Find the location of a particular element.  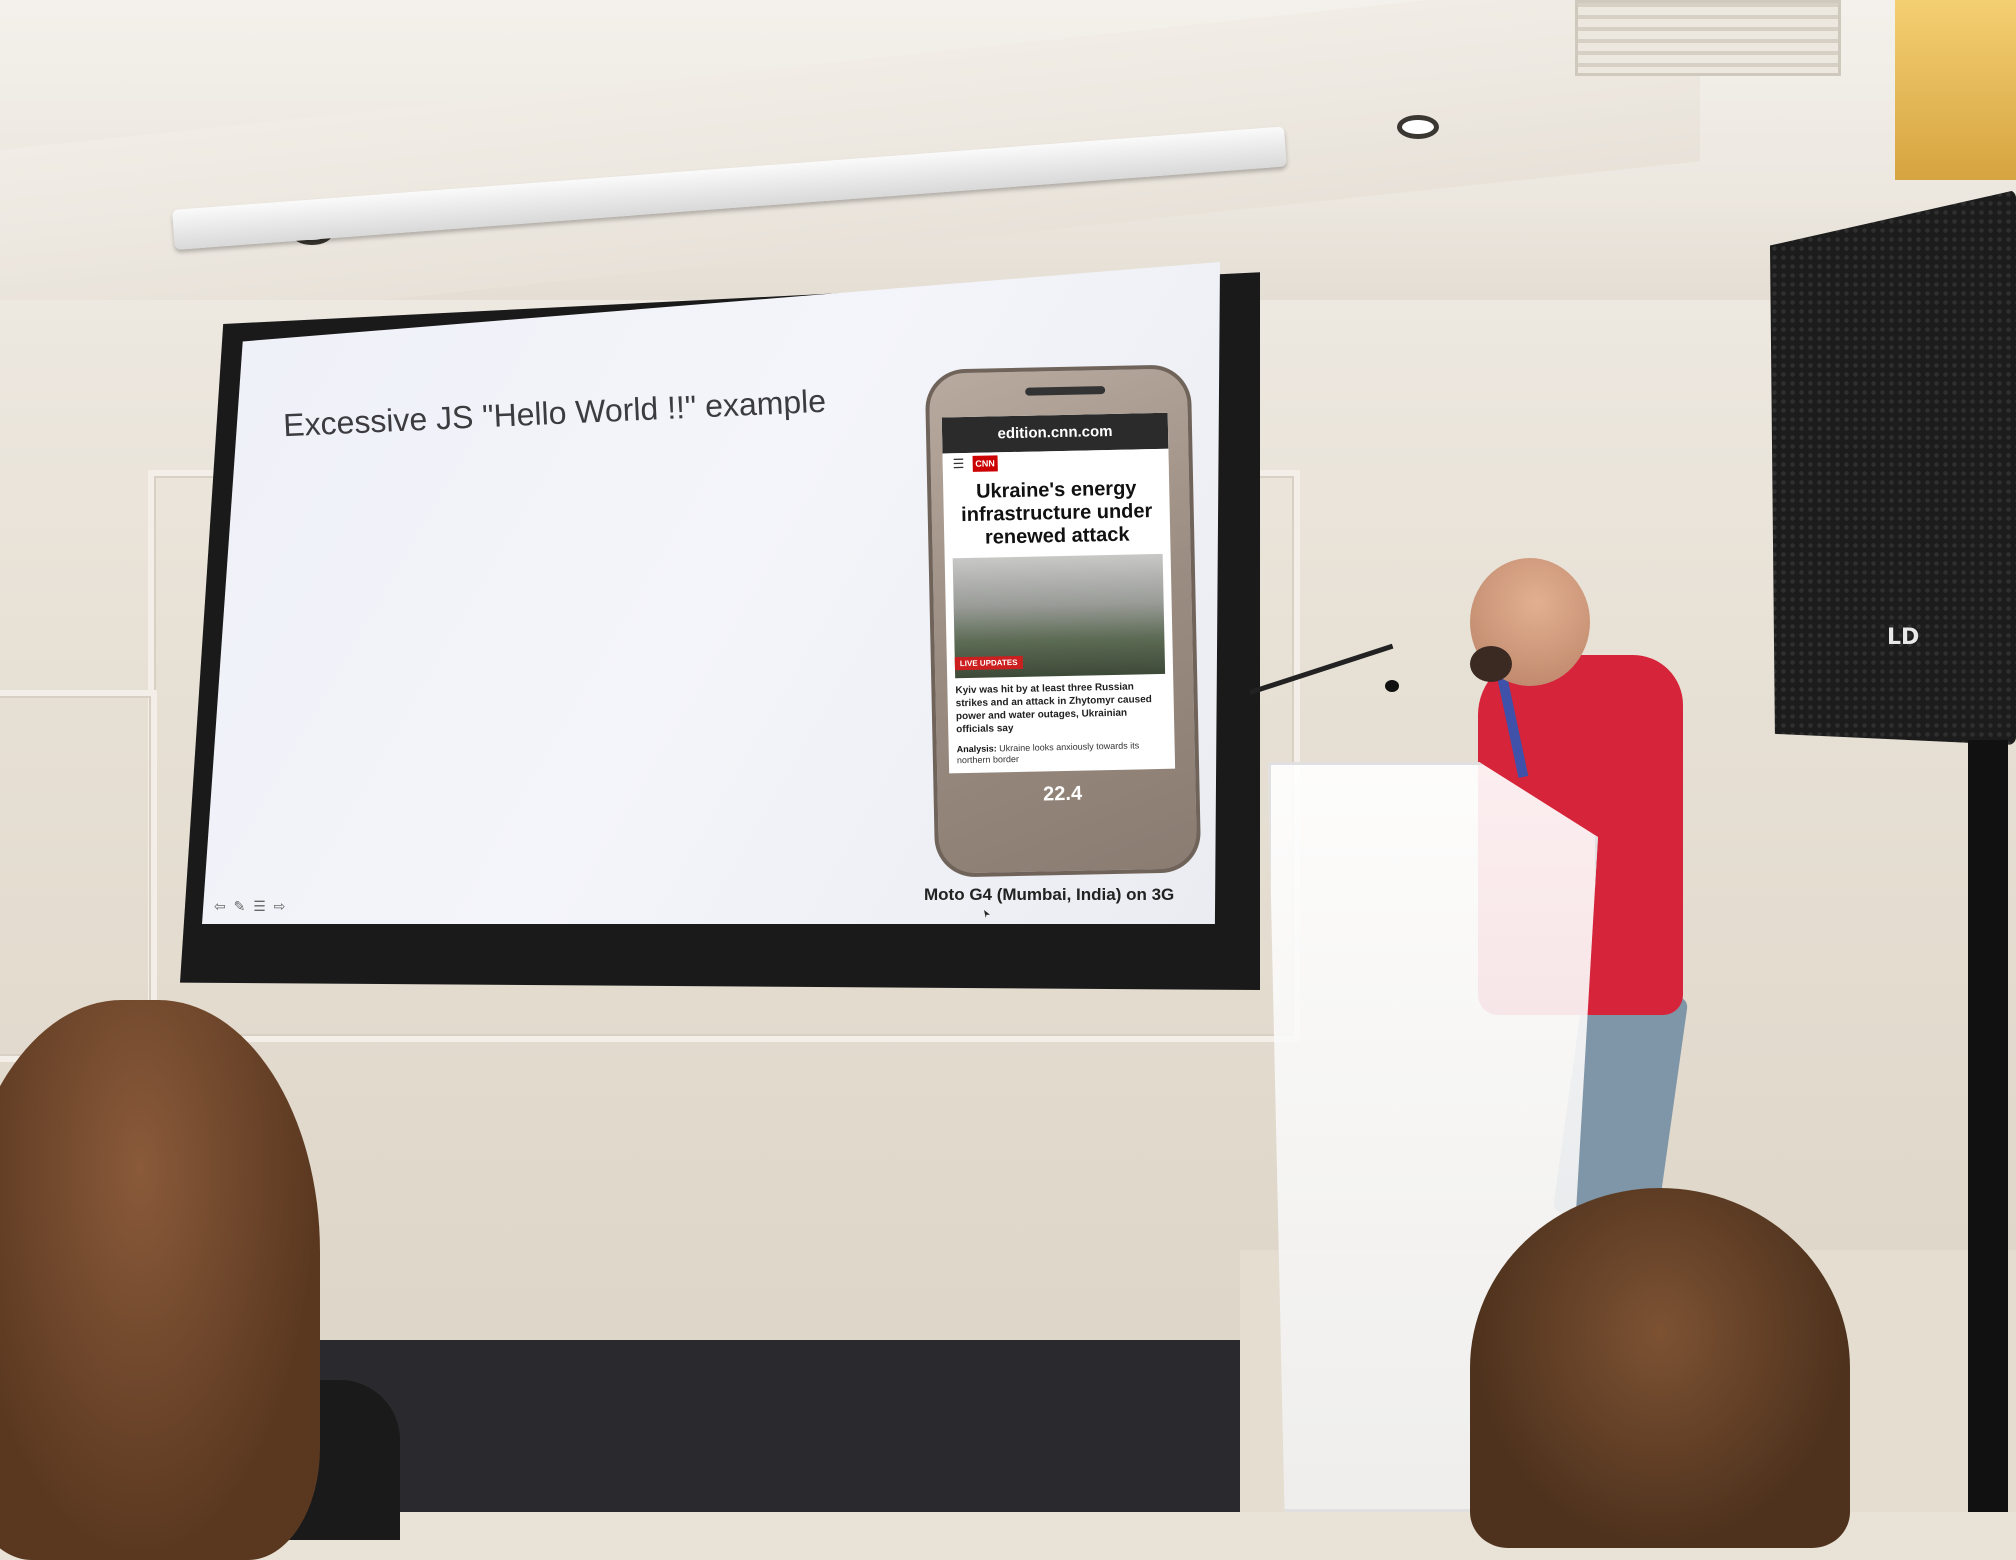

analysis-label: Analysis: is located at coordinates (976, 749).